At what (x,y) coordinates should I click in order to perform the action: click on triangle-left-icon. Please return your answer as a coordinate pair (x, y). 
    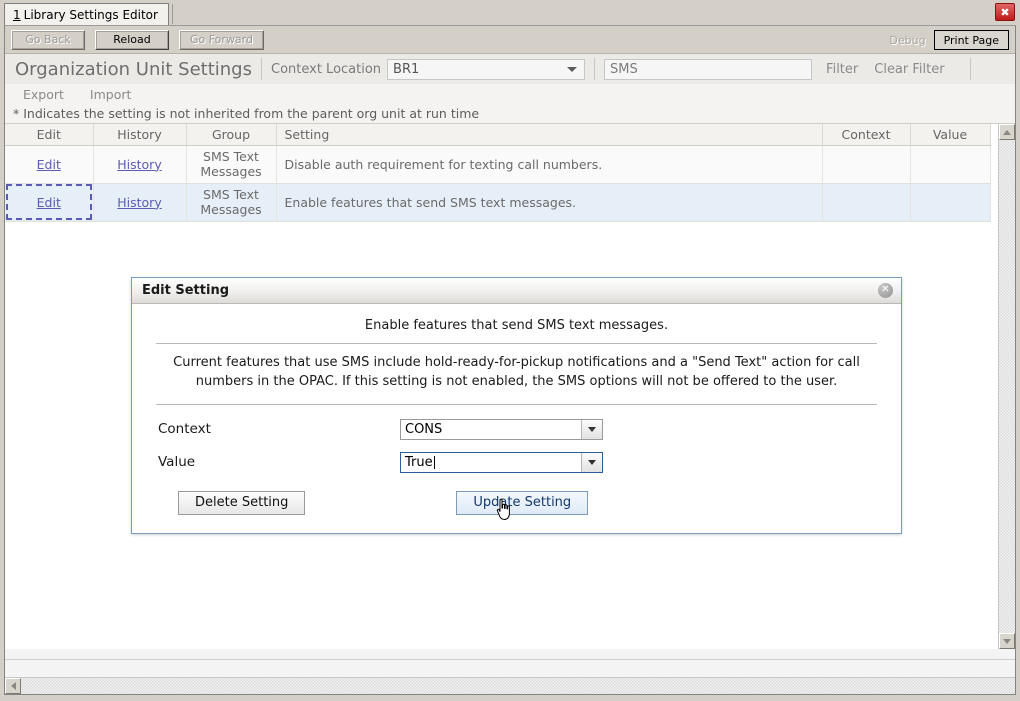
    Looking at the image, I should click on (13, 686).